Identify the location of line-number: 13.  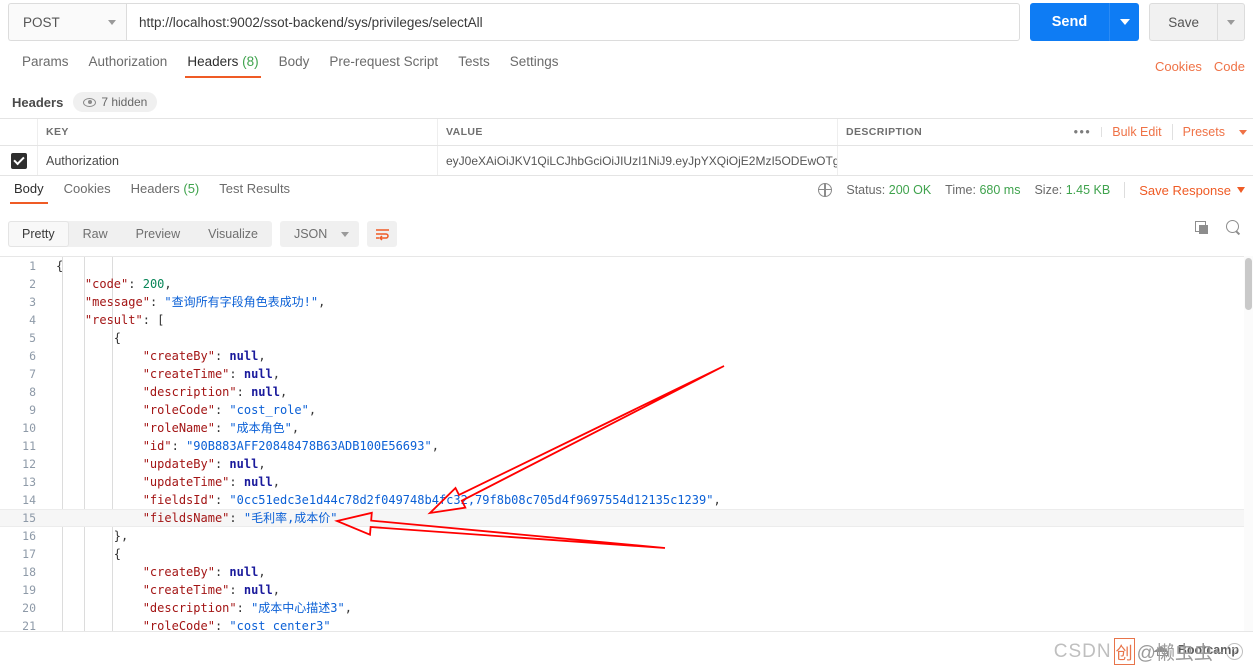
(29, 482).